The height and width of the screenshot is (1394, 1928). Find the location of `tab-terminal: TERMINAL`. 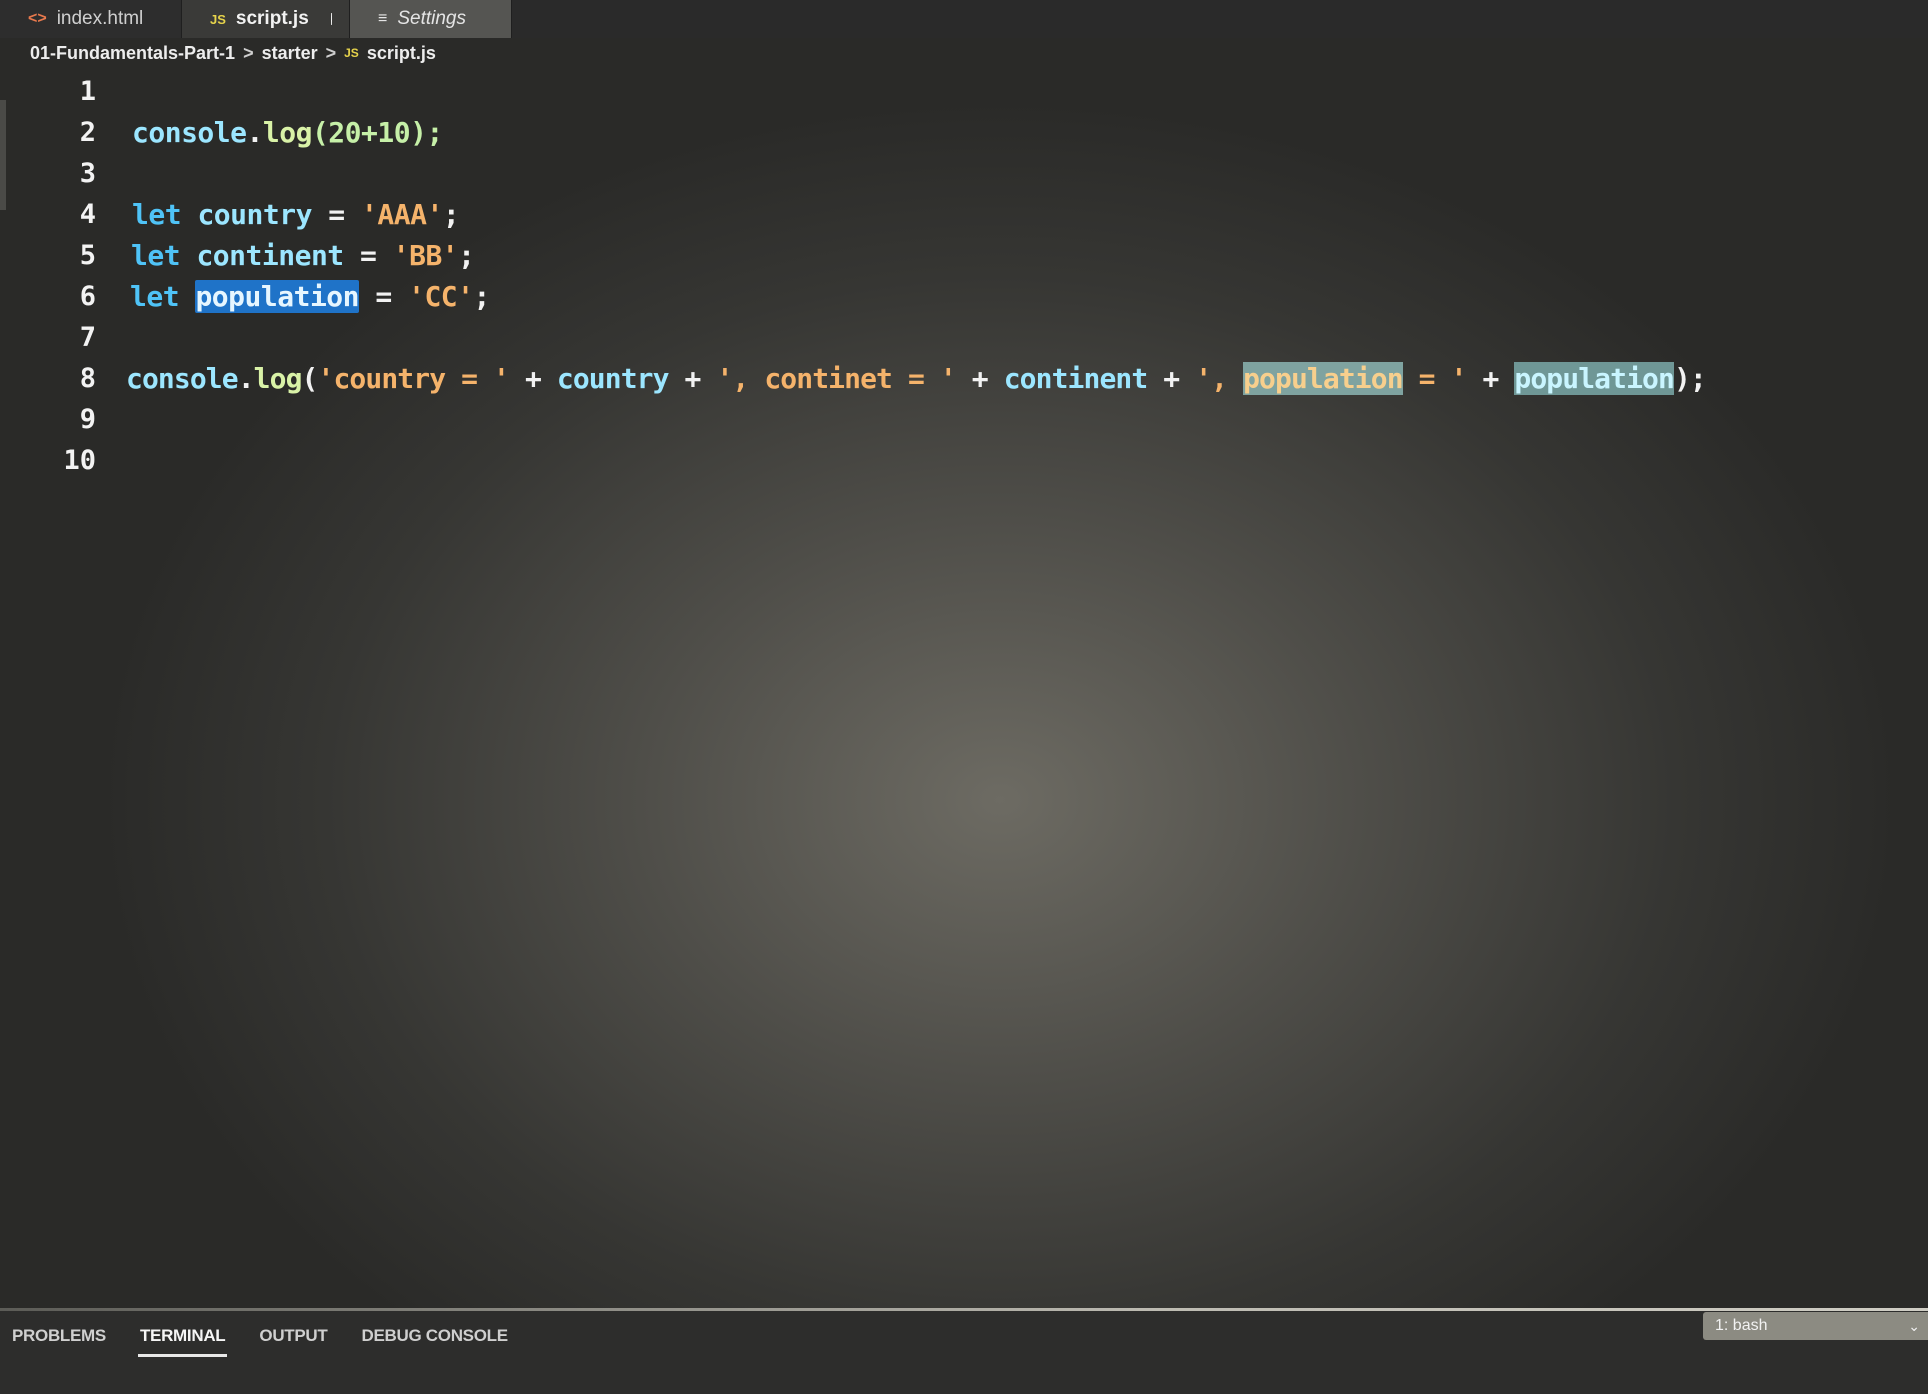

tab-terminal: TERMINAL is located at coordinates (182, 1339).